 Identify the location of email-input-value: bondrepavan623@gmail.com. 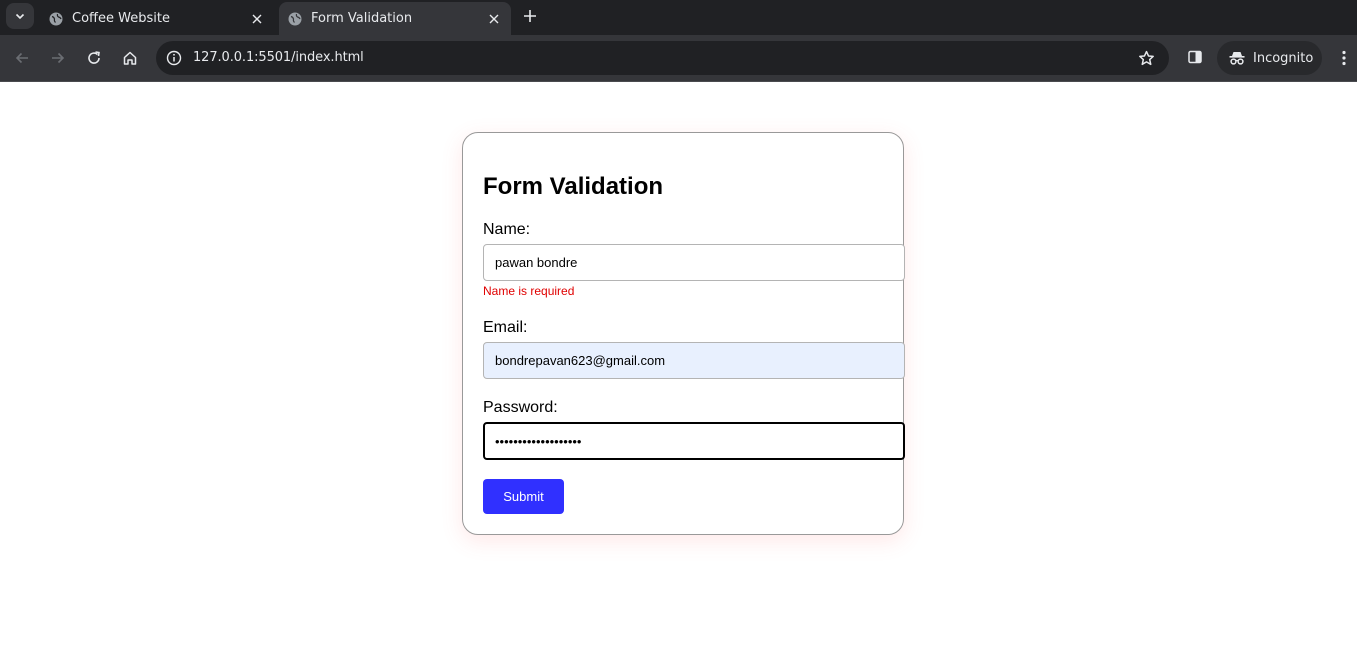
(580, 360).